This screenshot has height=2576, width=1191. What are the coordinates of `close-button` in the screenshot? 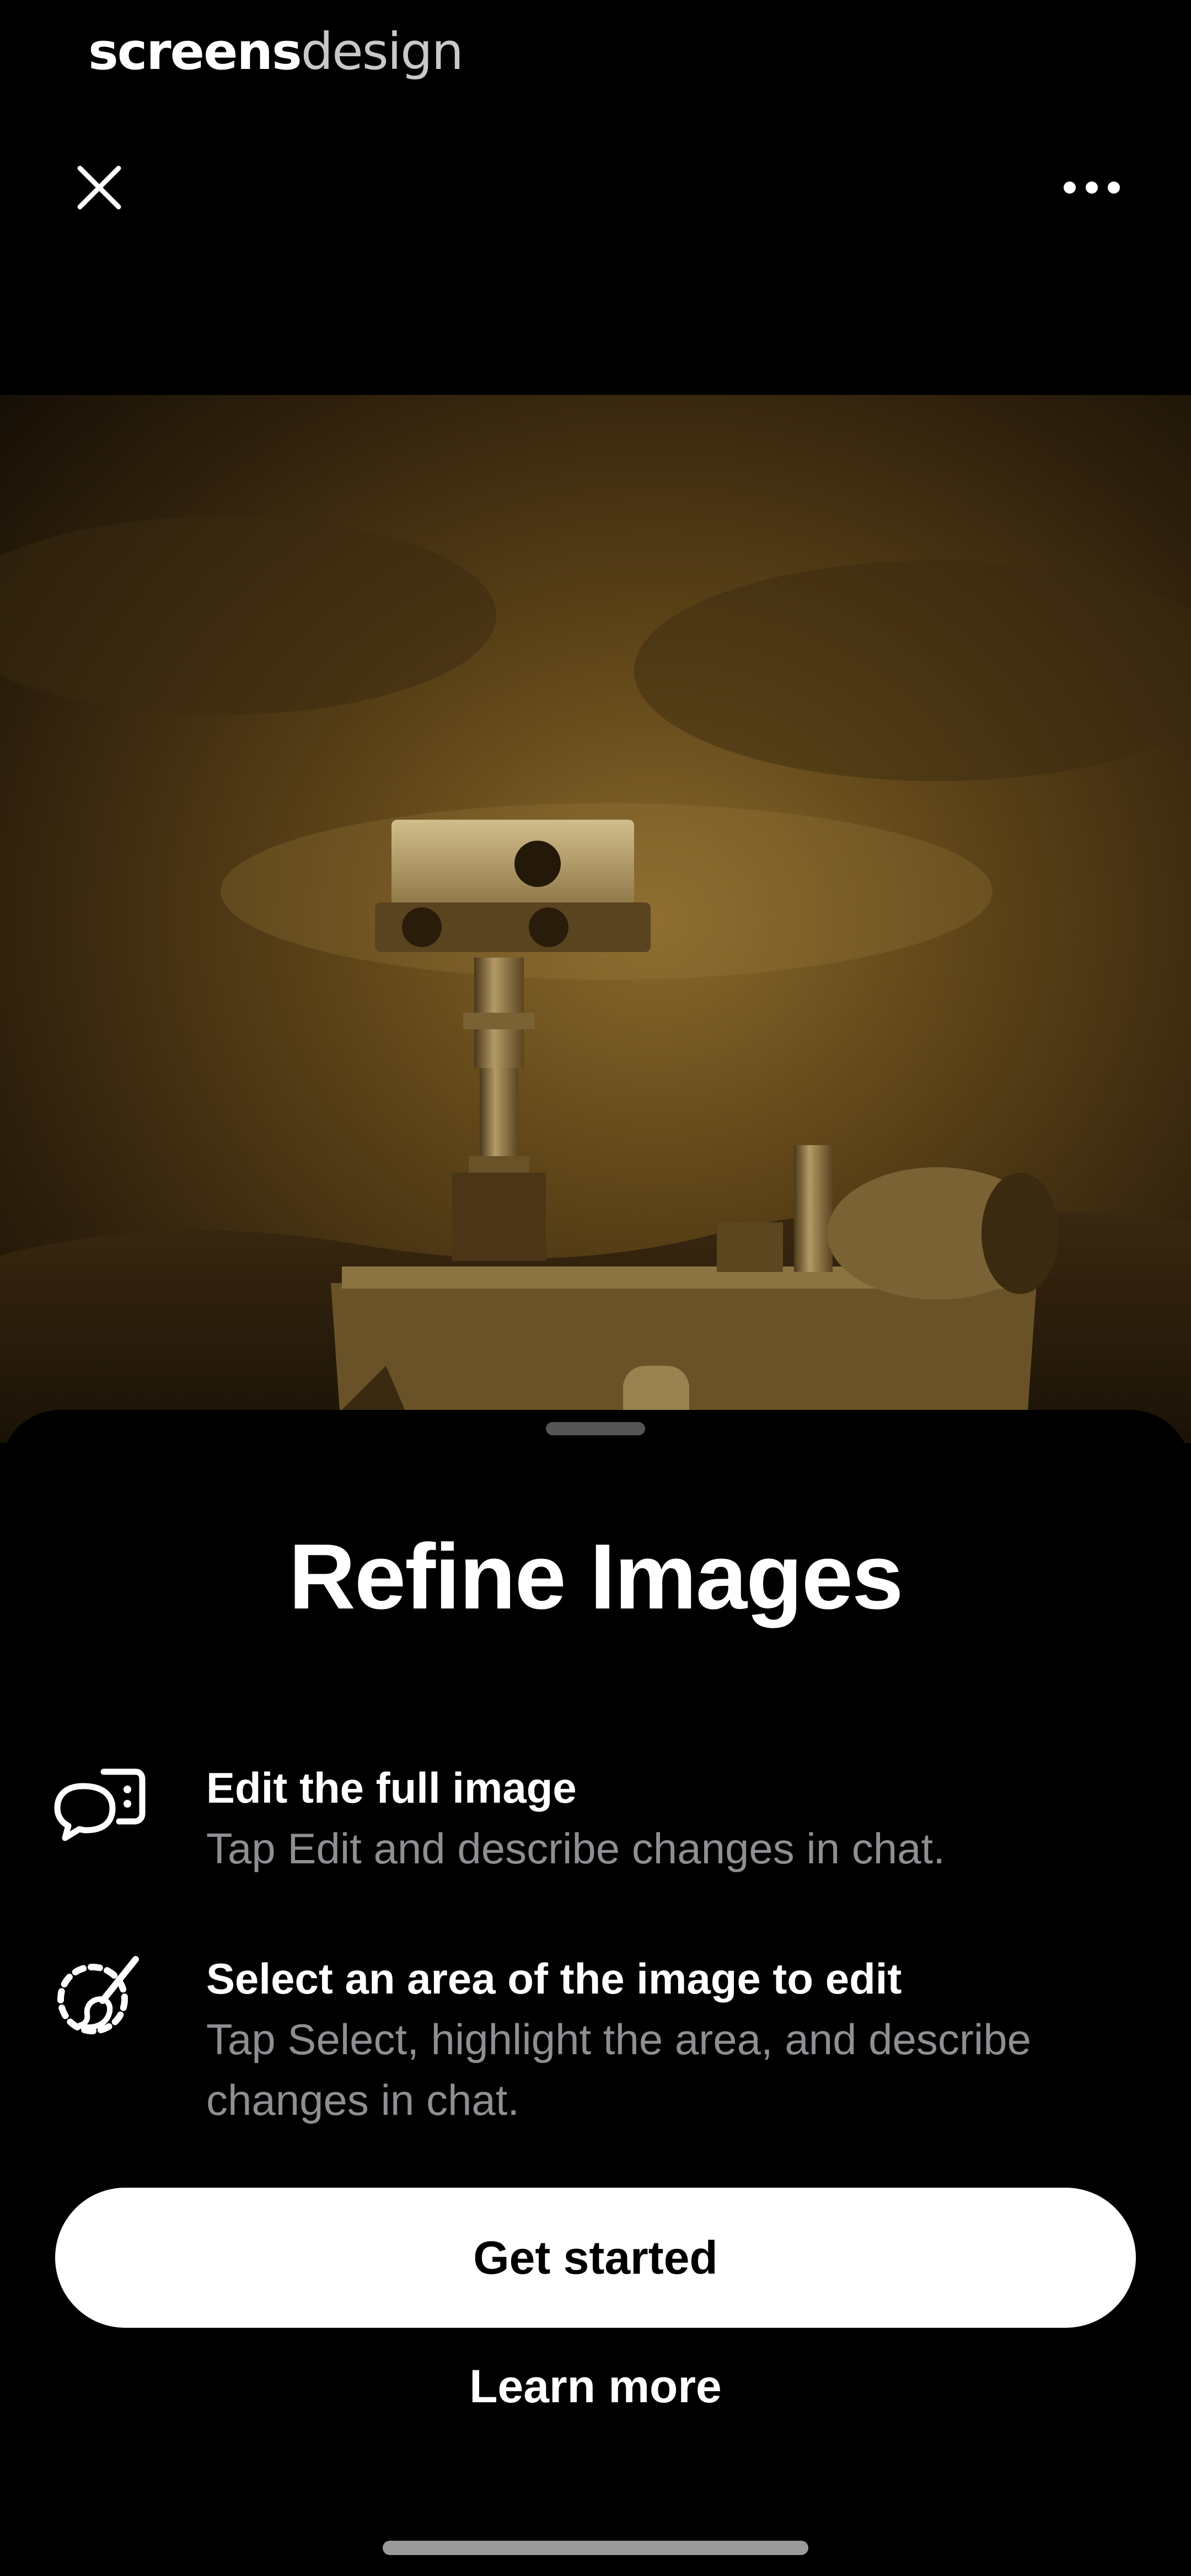 It's located at (99, 187).